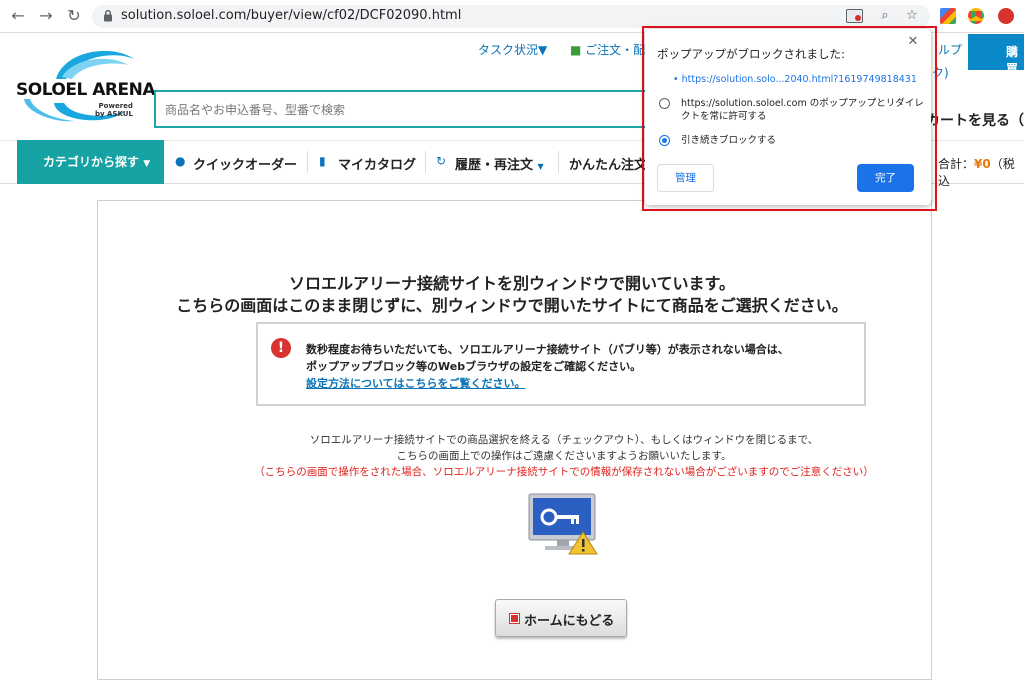 Image resolution: width=1024 pixels, height=680 pixels. Describe the element at coordinates (664, 140) in the screenshot. I see `continue-blocking-radio` at that location.